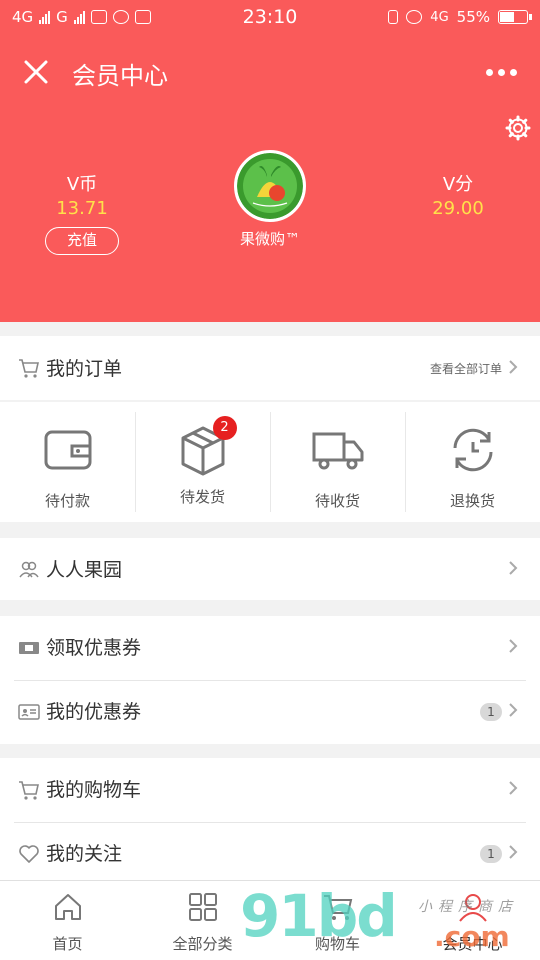 The width and height of the screenshot is (540, 960). Describe the element at coordinates (67, 907) in the screenshot. I see `home-icon` at that location.